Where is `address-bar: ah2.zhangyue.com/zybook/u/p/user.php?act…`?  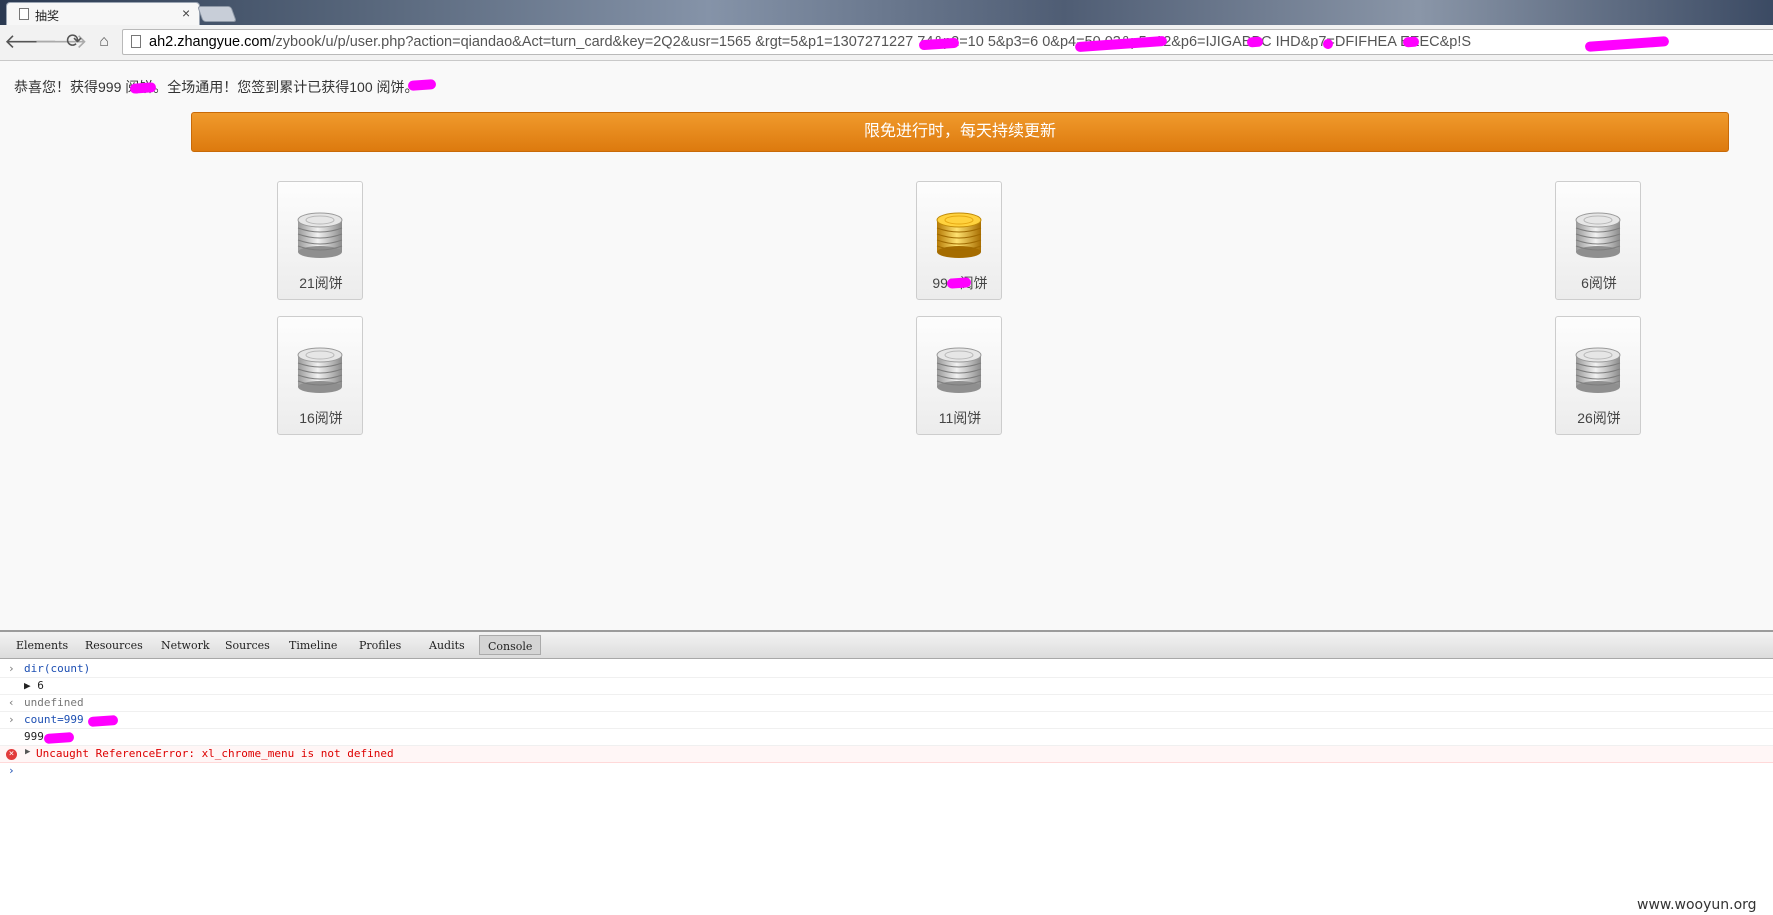
address-bar: ah2.zhangyue.com/zybook/u/p/user.php?act… is located at coordinates (947, 42).